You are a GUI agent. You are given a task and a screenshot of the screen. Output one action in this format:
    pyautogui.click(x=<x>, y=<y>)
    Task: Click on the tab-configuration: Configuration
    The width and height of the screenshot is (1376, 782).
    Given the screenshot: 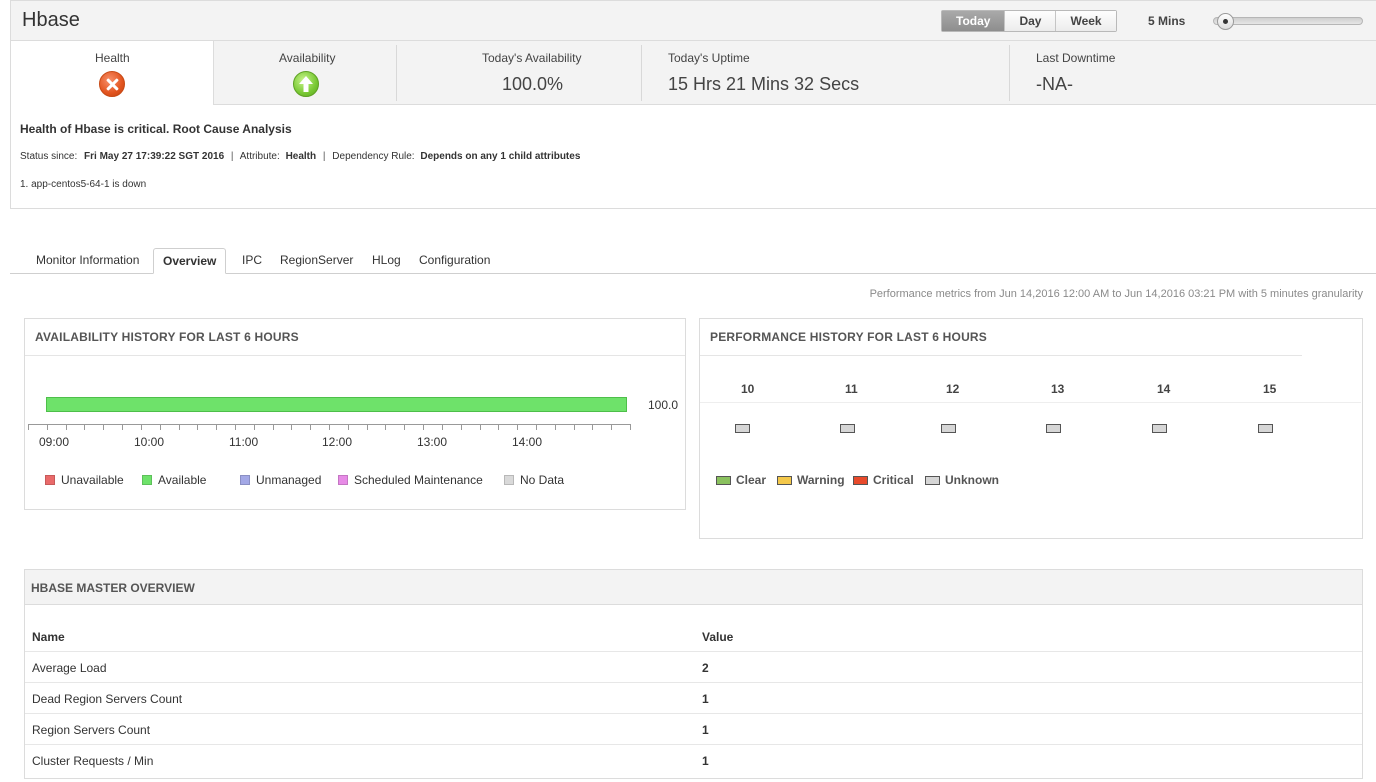 What is the action you would take?
    pyautogui.click(x=454, y=261)
    